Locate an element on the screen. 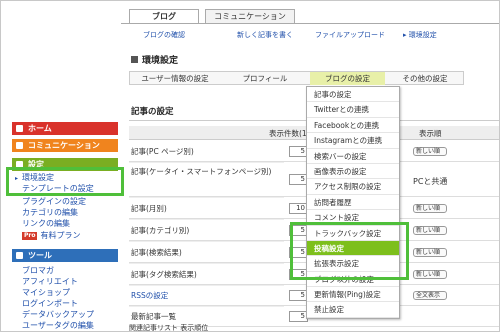 This screenshot has height=332, width=500. subnav-file-upload: ファイルアップロード is located at coordinates (350, 35).